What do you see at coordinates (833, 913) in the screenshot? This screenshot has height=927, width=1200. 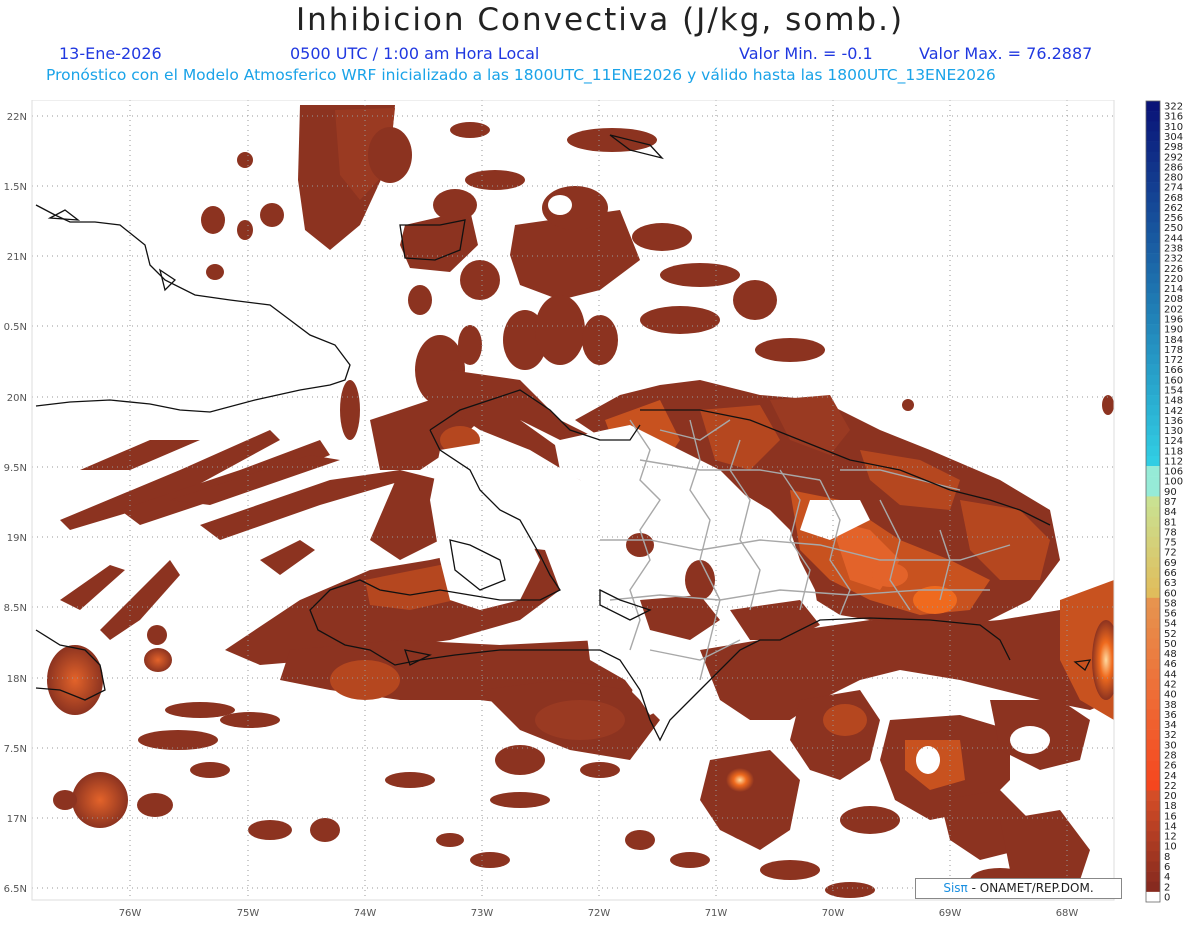 I see `lon-label: 70W` at bounding box center [833, 913].